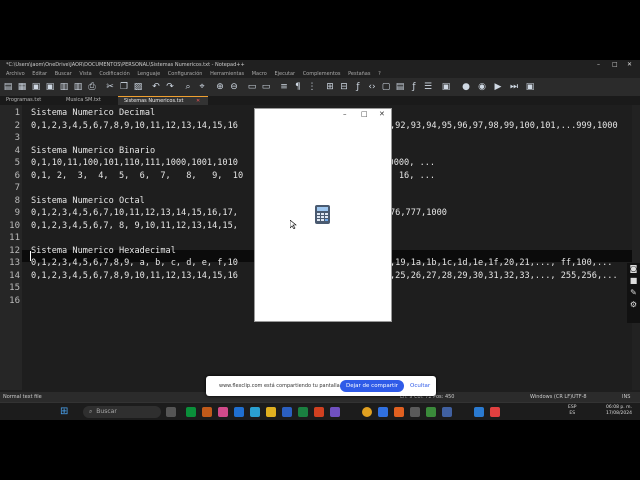 The image size is (640, 480). What do you see at coordinates (138, 87) in the screenshot?
I see `paste-icon: ▨` at bounding box center [138, 87].